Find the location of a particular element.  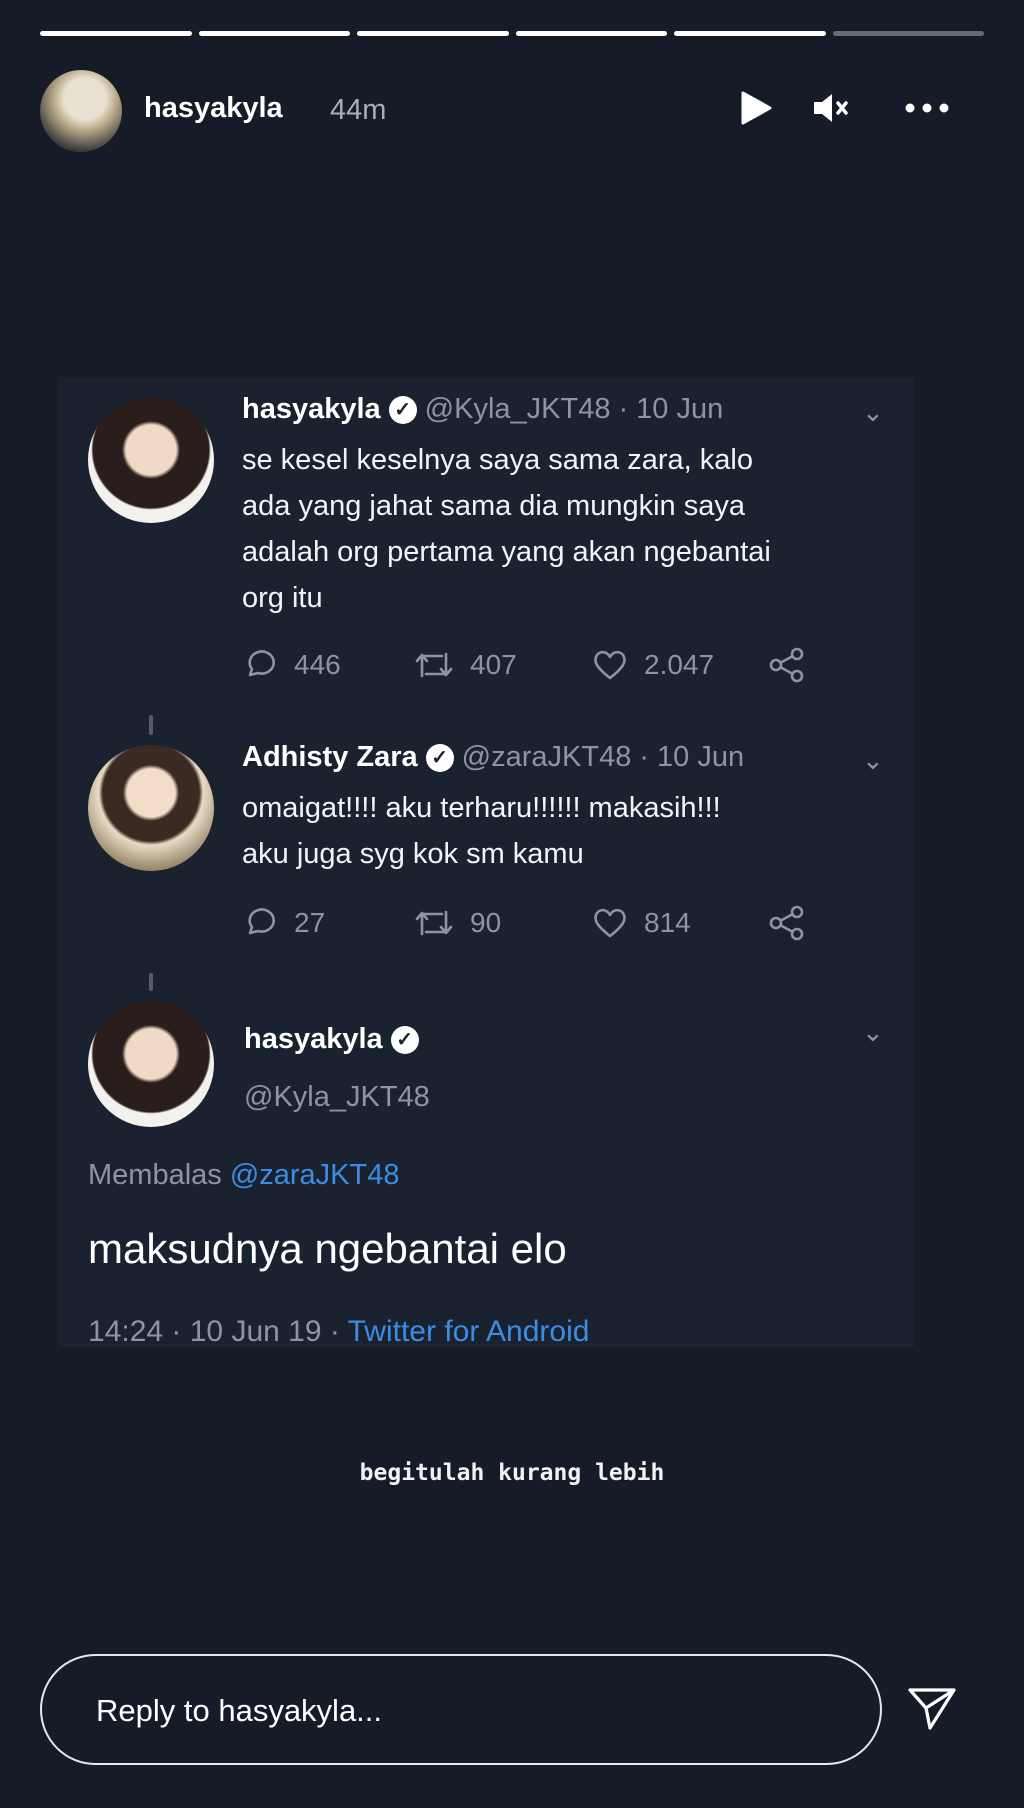

reply-field is located at coordinates (461, 1709).